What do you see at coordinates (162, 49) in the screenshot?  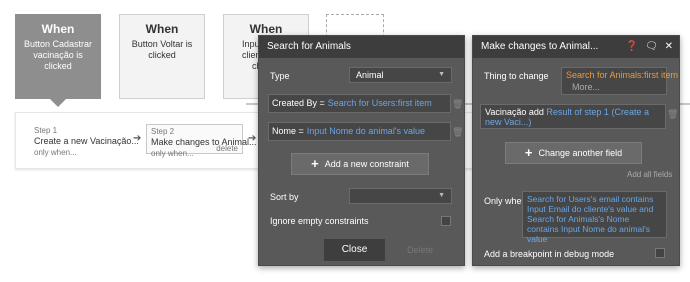 I see `event-description: Button Voltar is clicked` at bounding box center [162, 49].